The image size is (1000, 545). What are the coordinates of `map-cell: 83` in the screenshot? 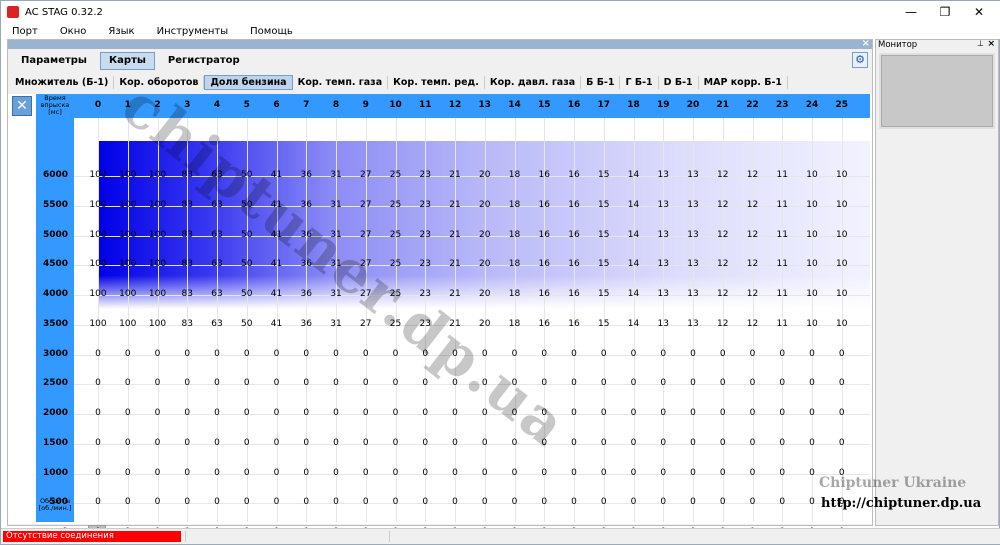 It's located at (187, 324).